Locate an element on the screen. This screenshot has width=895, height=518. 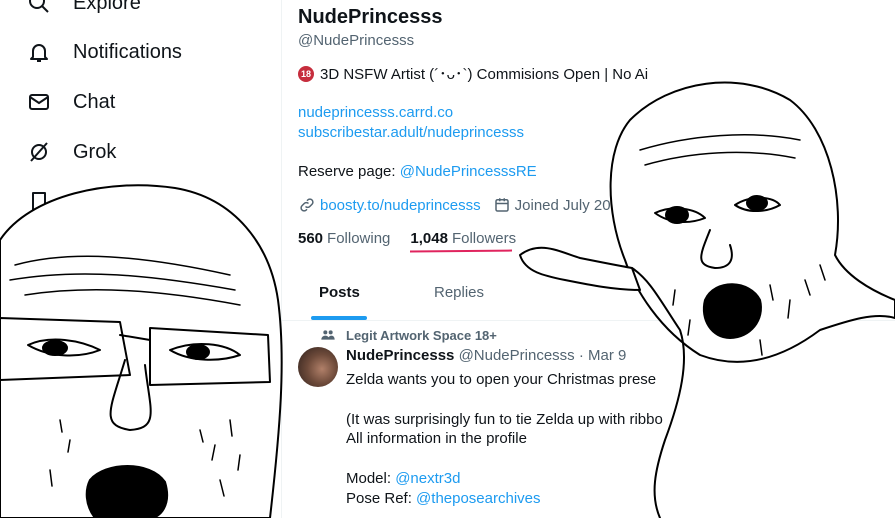
search-icon is located at coordinates (39, 6).